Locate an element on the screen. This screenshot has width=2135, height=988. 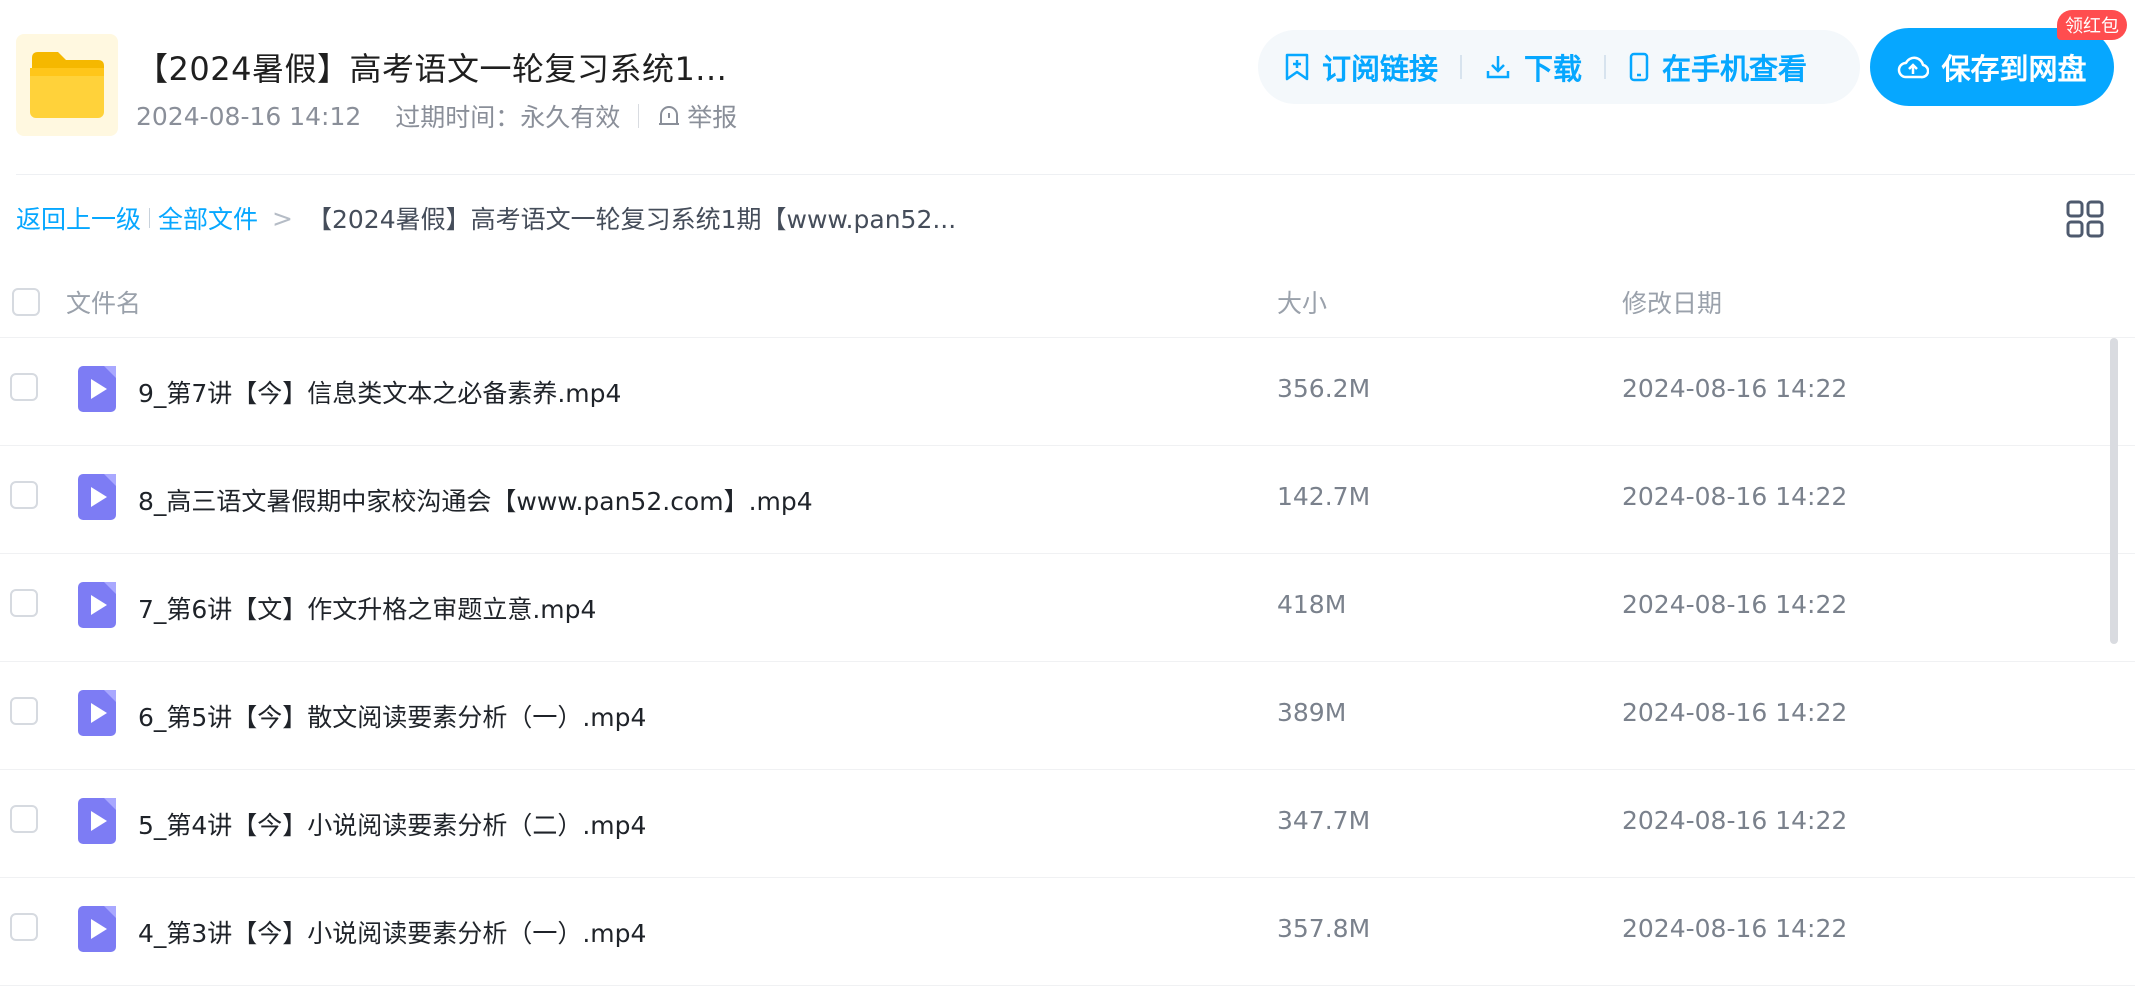
file-size: 356.2M is located at coordinates (1324, 388).